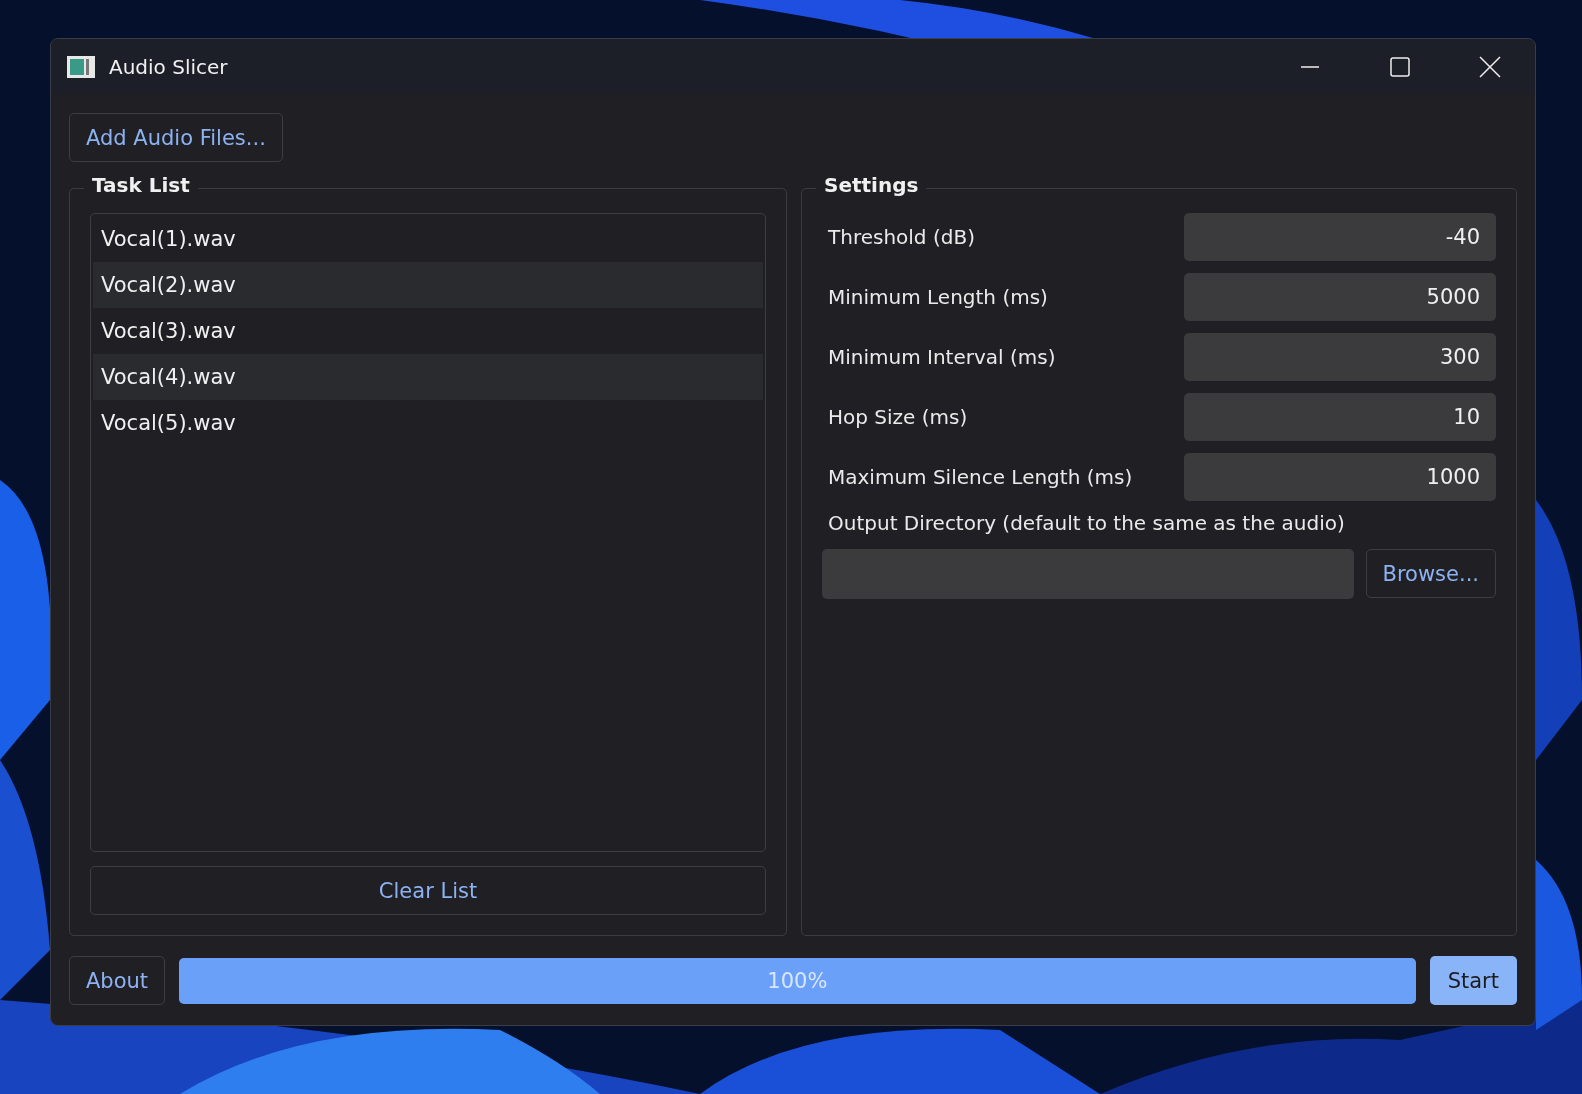 This screenshot has height=1094, width=1582. Describe the element at coordinates (1340, 237) in the screenshot. I see `input-field: -40` at that location.